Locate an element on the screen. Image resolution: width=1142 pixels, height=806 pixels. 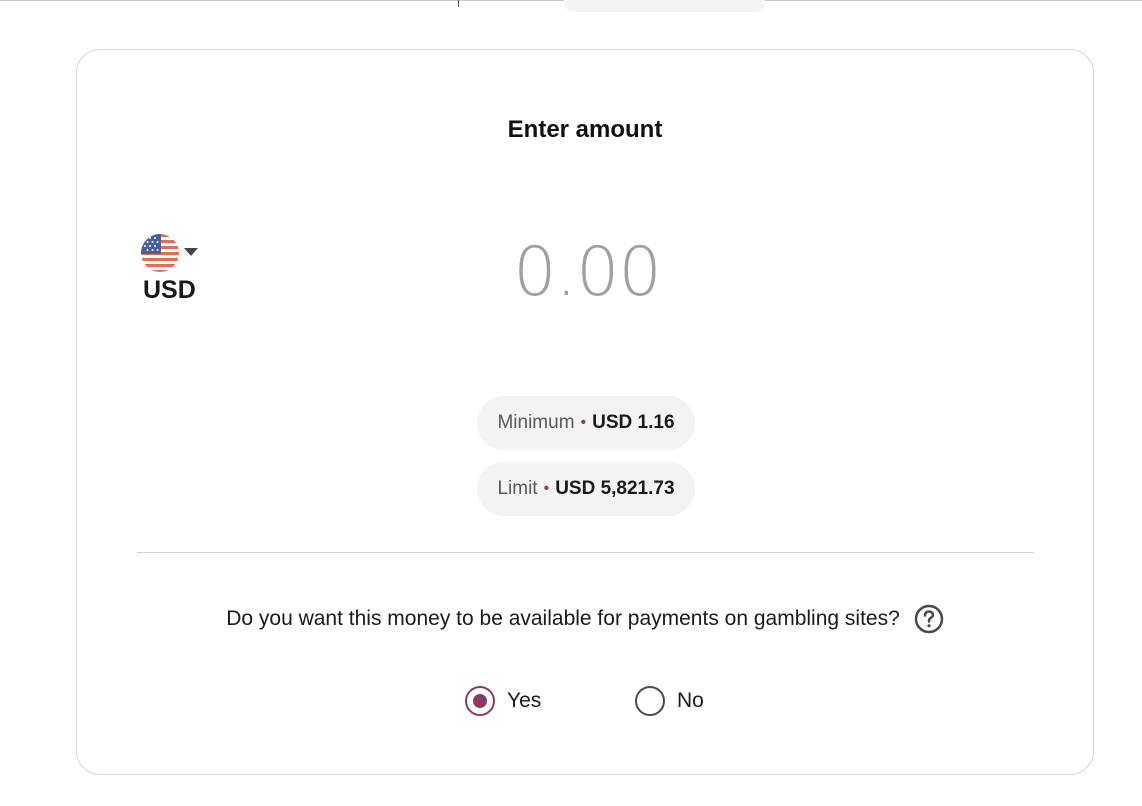
top-tab-fragment is located at coordinates (664, 6).